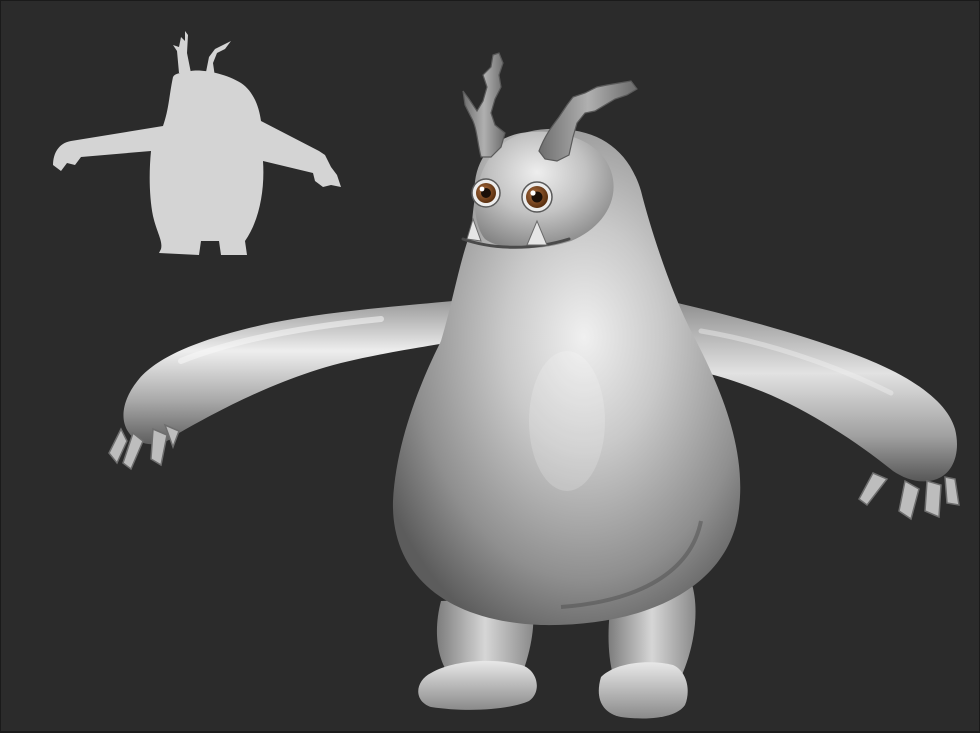  Describe the element at coordinates (484, 105) in the screenshot. I see `left-antler` at that location.